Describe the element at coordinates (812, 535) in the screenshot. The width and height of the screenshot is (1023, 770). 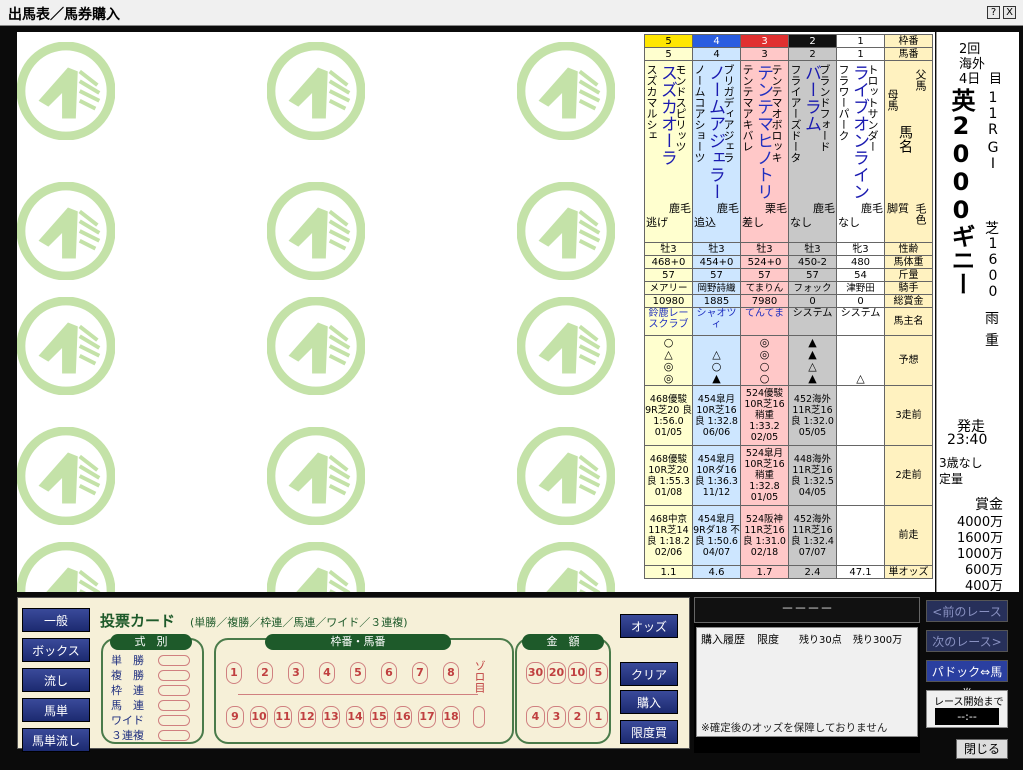
I see `past-race-cell: 452海外 11R芝16 良 1:32.4 07/07` at that location.